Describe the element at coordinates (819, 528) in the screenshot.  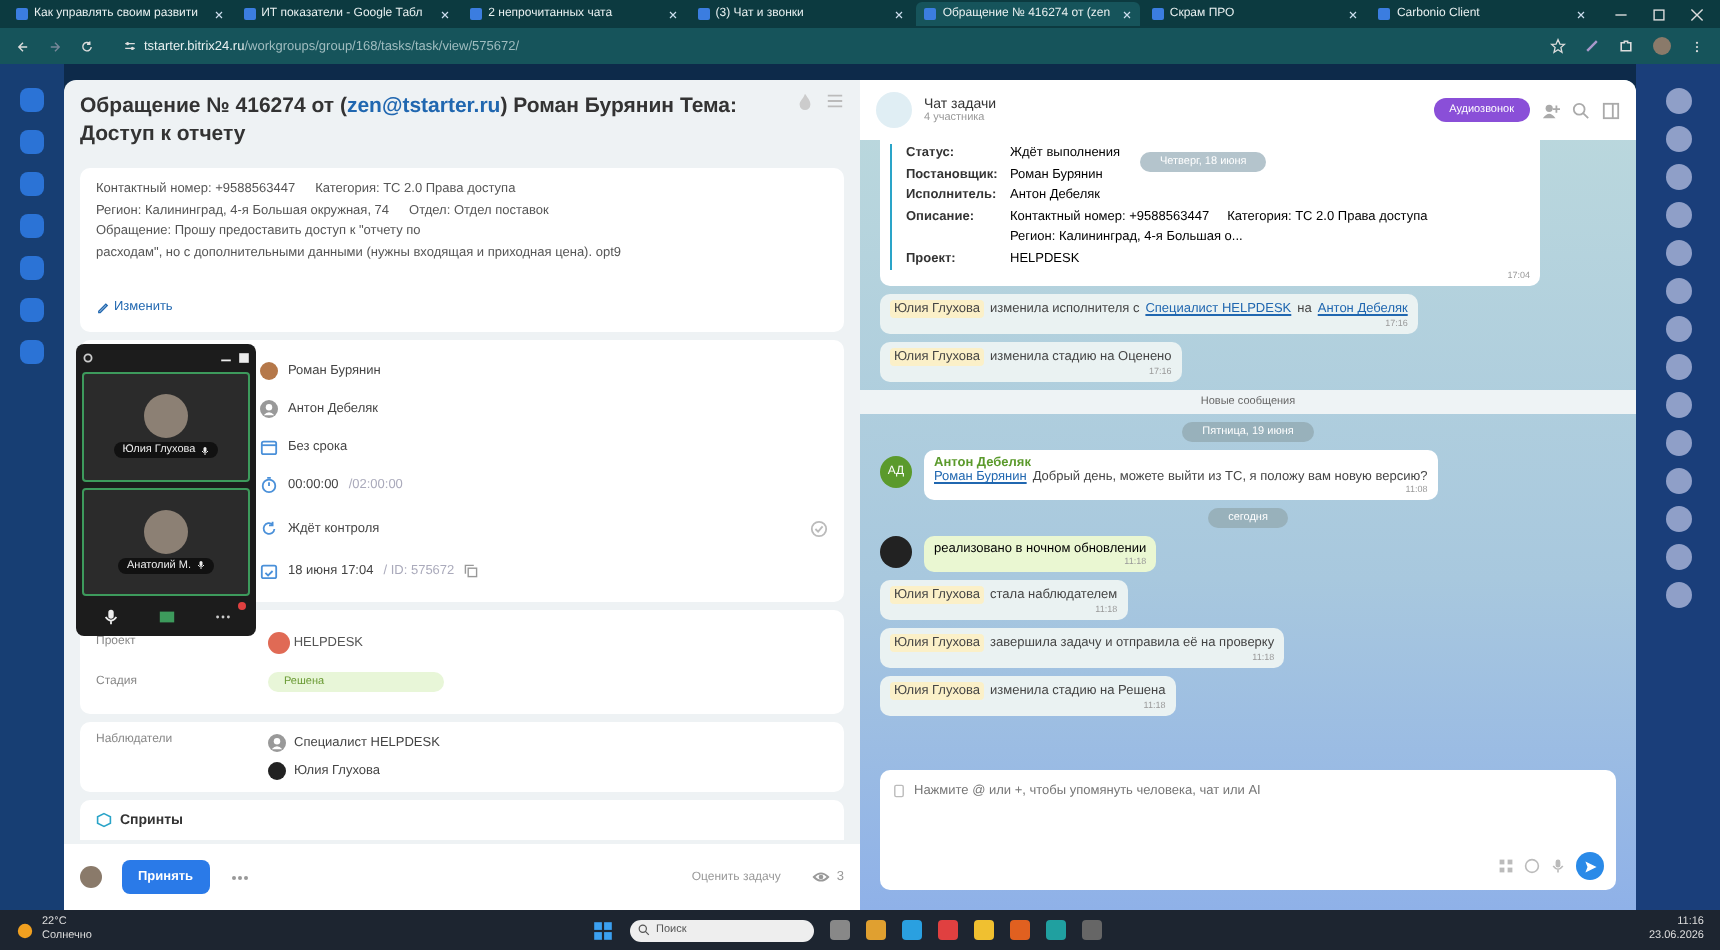
I see `check-circle-icon` at that location.